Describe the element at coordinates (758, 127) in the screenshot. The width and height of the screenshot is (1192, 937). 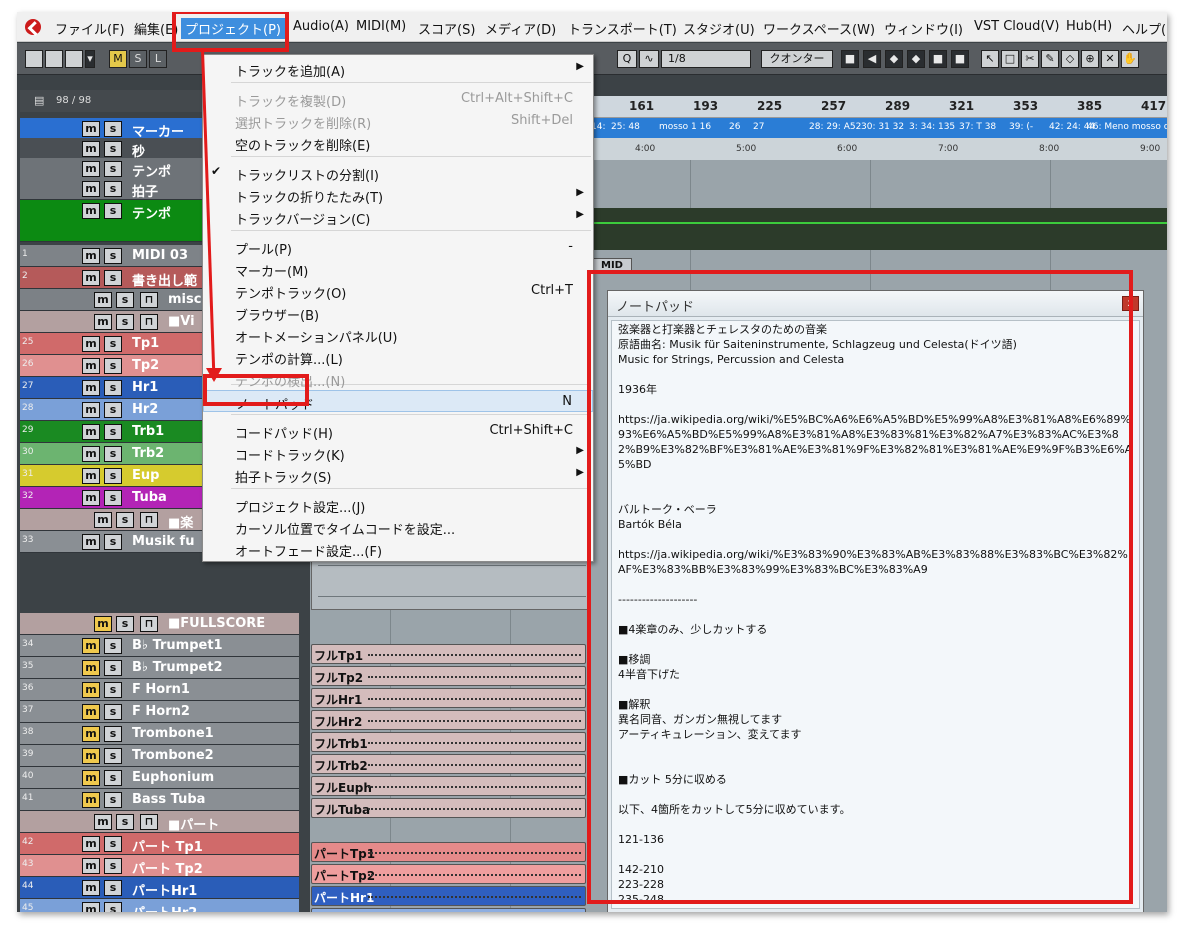
I see `marker-label: 27` at that location.